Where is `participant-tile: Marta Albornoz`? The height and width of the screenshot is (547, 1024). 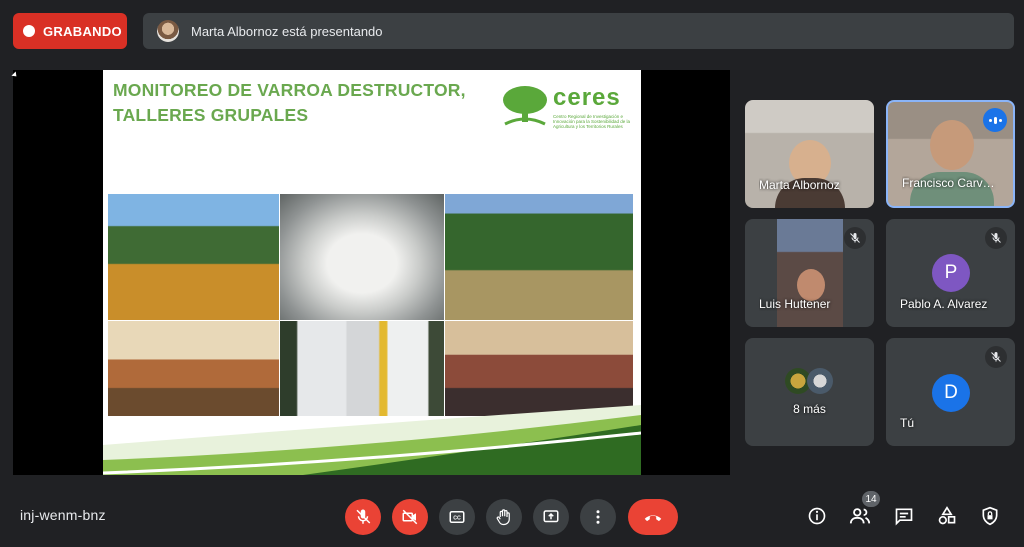 participant-tile: Marta Albornoz is located at coordinates (809, 154).